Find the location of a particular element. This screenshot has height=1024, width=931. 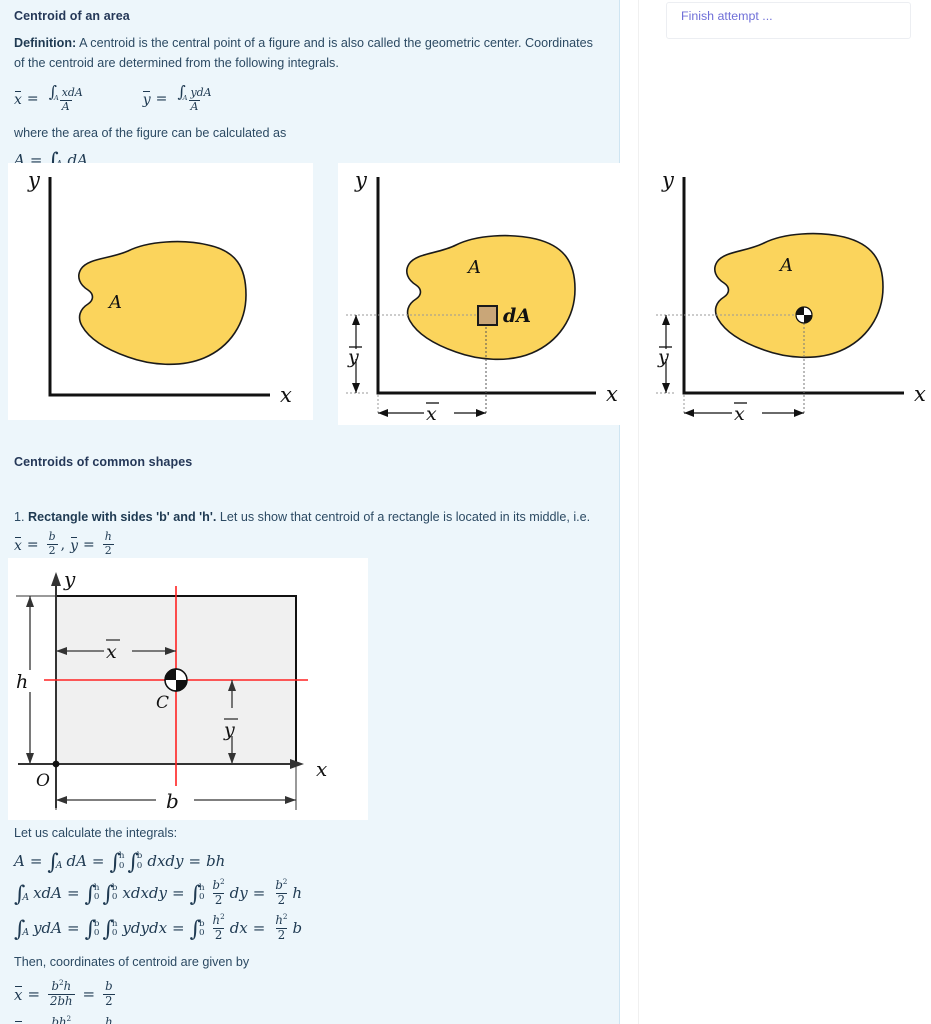

blob-shape-fig1 is located at coordinates (162, 303).